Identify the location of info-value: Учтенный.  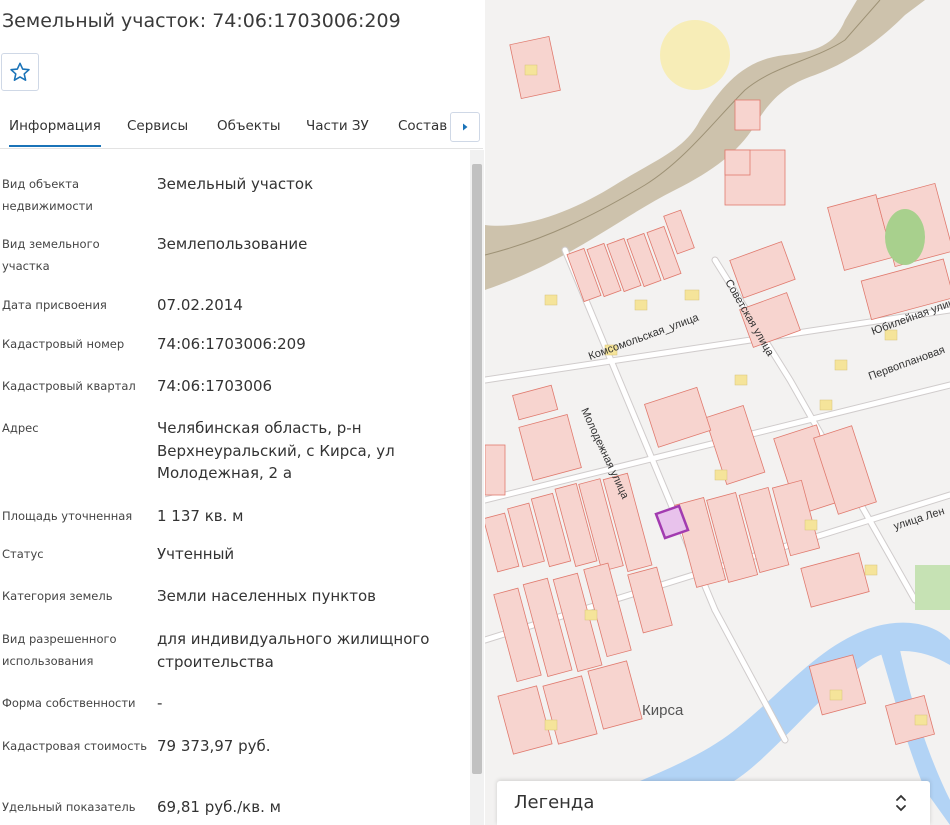
(196, 554).